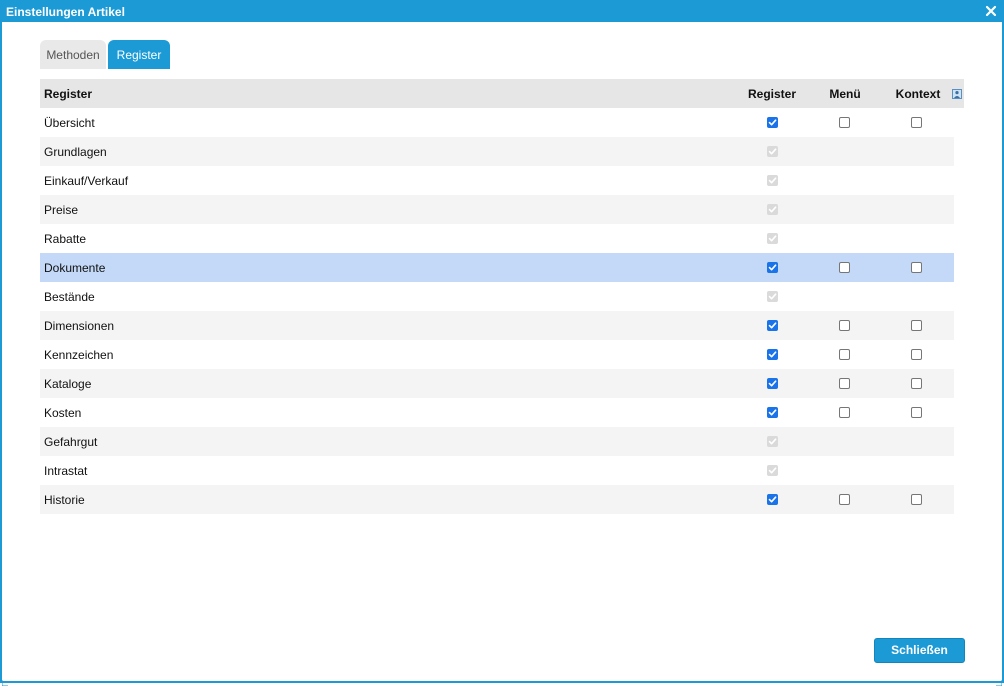 The image size is (1004, 689). What do you see at coordinates (68, 93) in the screenshot?
I see `column-header-name: Register` at bounding box center [68, 93].